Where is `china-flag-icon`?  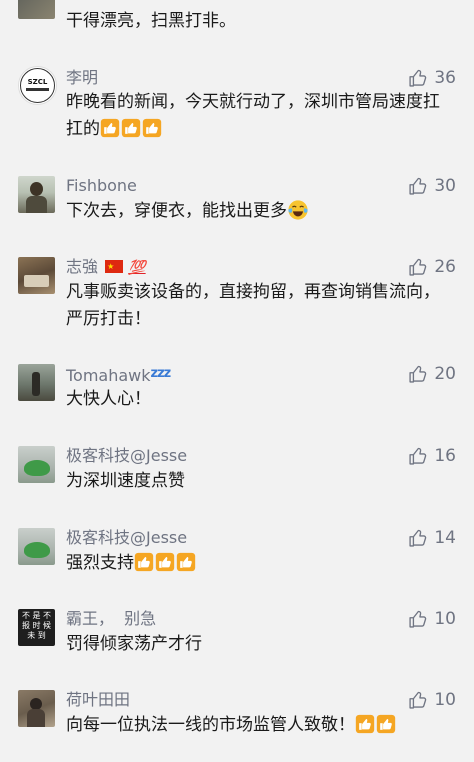
china-flag-icon is located at coordinates (114, 267).